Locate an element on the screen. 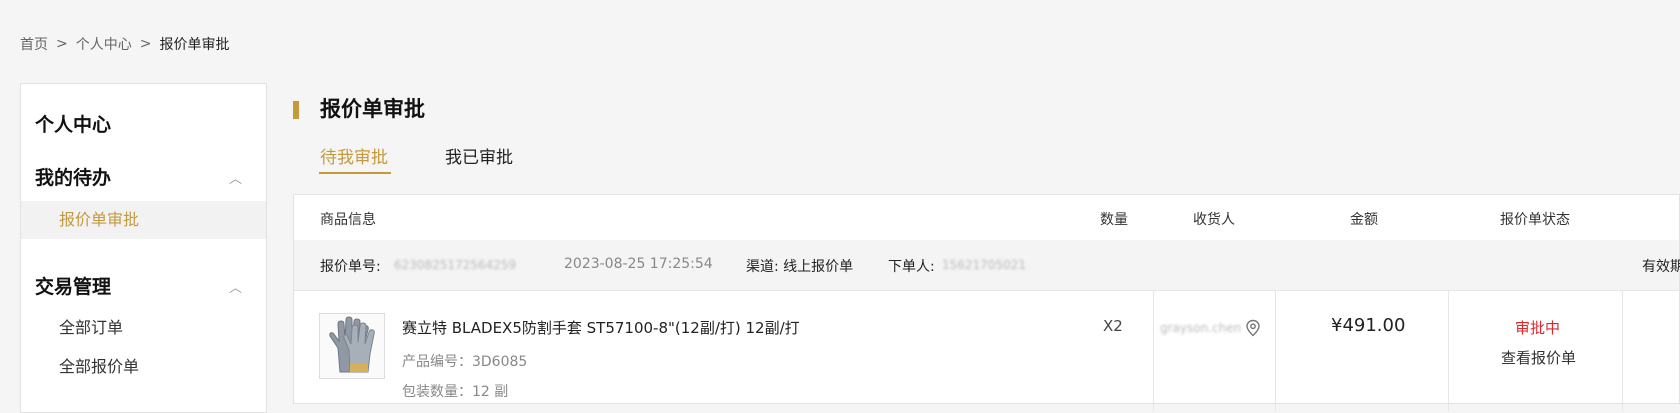  status-badge: 审批中 is located at coordinates (1538, 328).